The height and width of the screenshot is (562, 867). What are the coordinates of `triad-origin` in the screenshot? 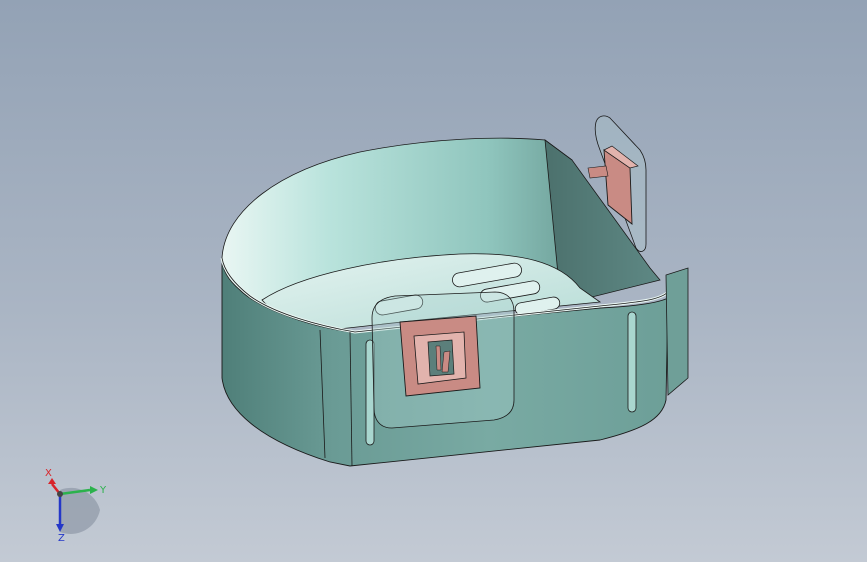 It's located at (60, 494).